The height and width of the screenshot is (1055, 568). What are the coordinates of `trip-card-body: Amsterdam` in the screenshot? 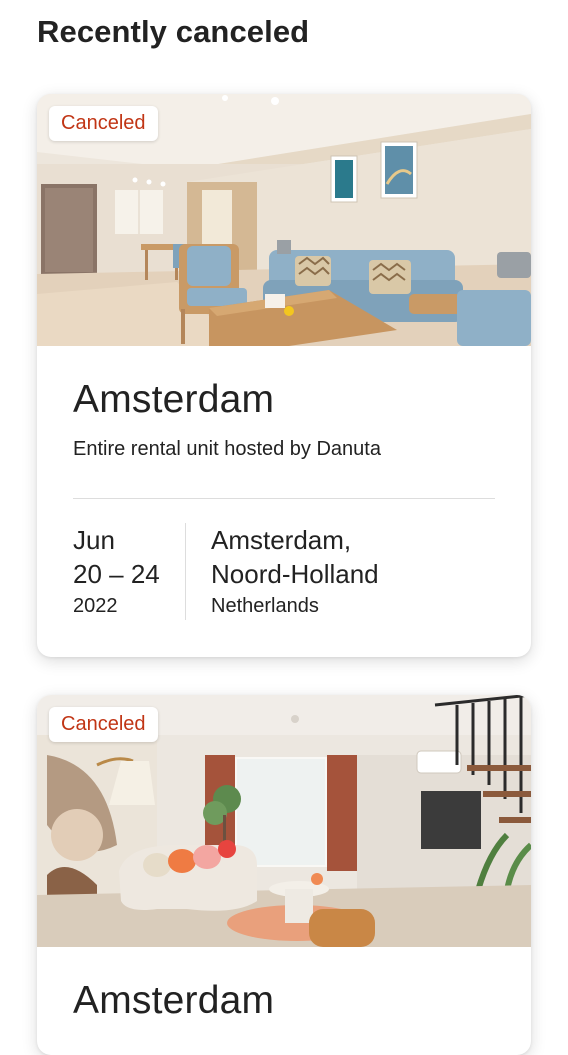 It's located at (284, 985).